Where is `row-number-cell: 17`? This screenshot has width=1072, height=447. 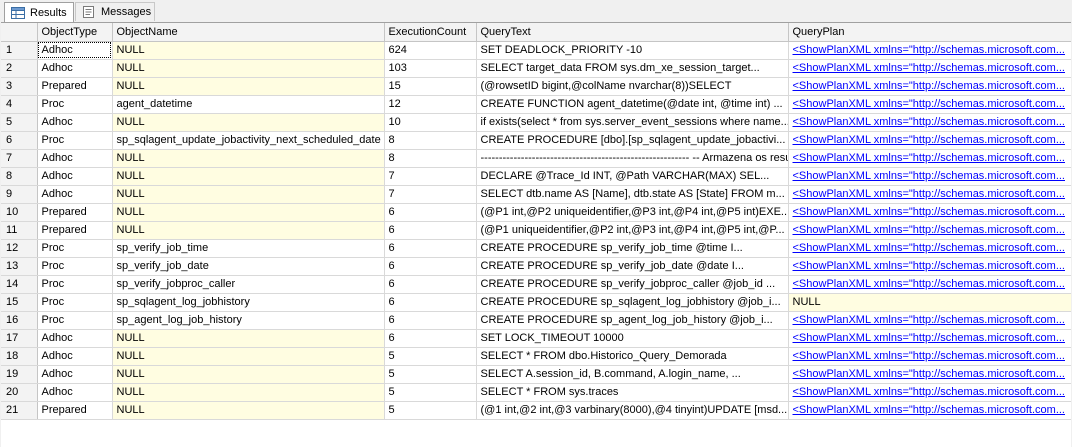
row-number-cell: 17 is located at coordinates (19, 338).